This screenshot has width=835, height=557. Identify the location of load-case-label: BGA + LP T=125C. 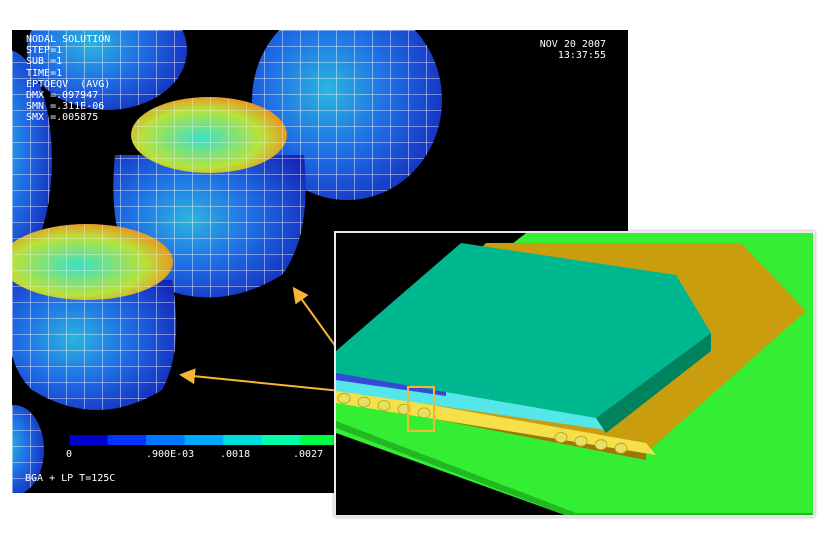
(70, 478).